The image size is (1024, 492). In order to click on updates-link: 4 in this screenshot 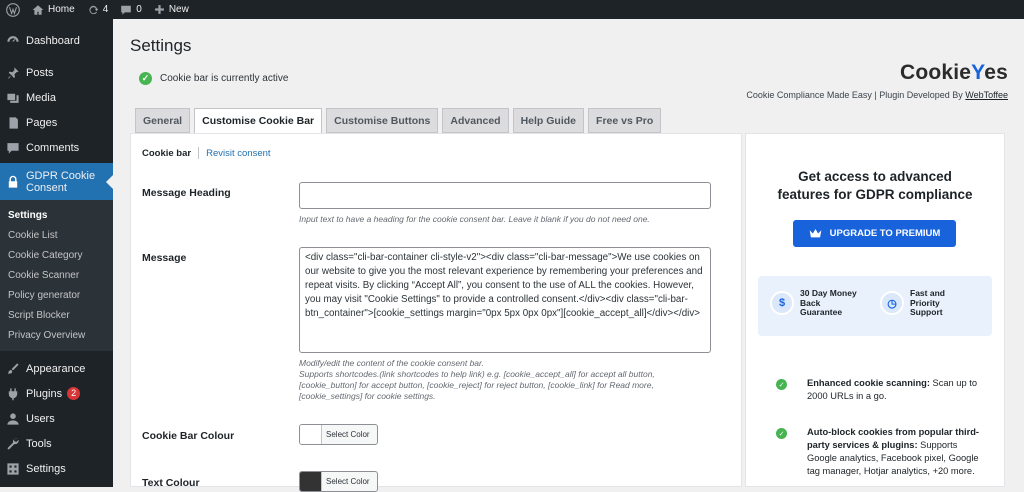, I will do `click(98, 9)`.